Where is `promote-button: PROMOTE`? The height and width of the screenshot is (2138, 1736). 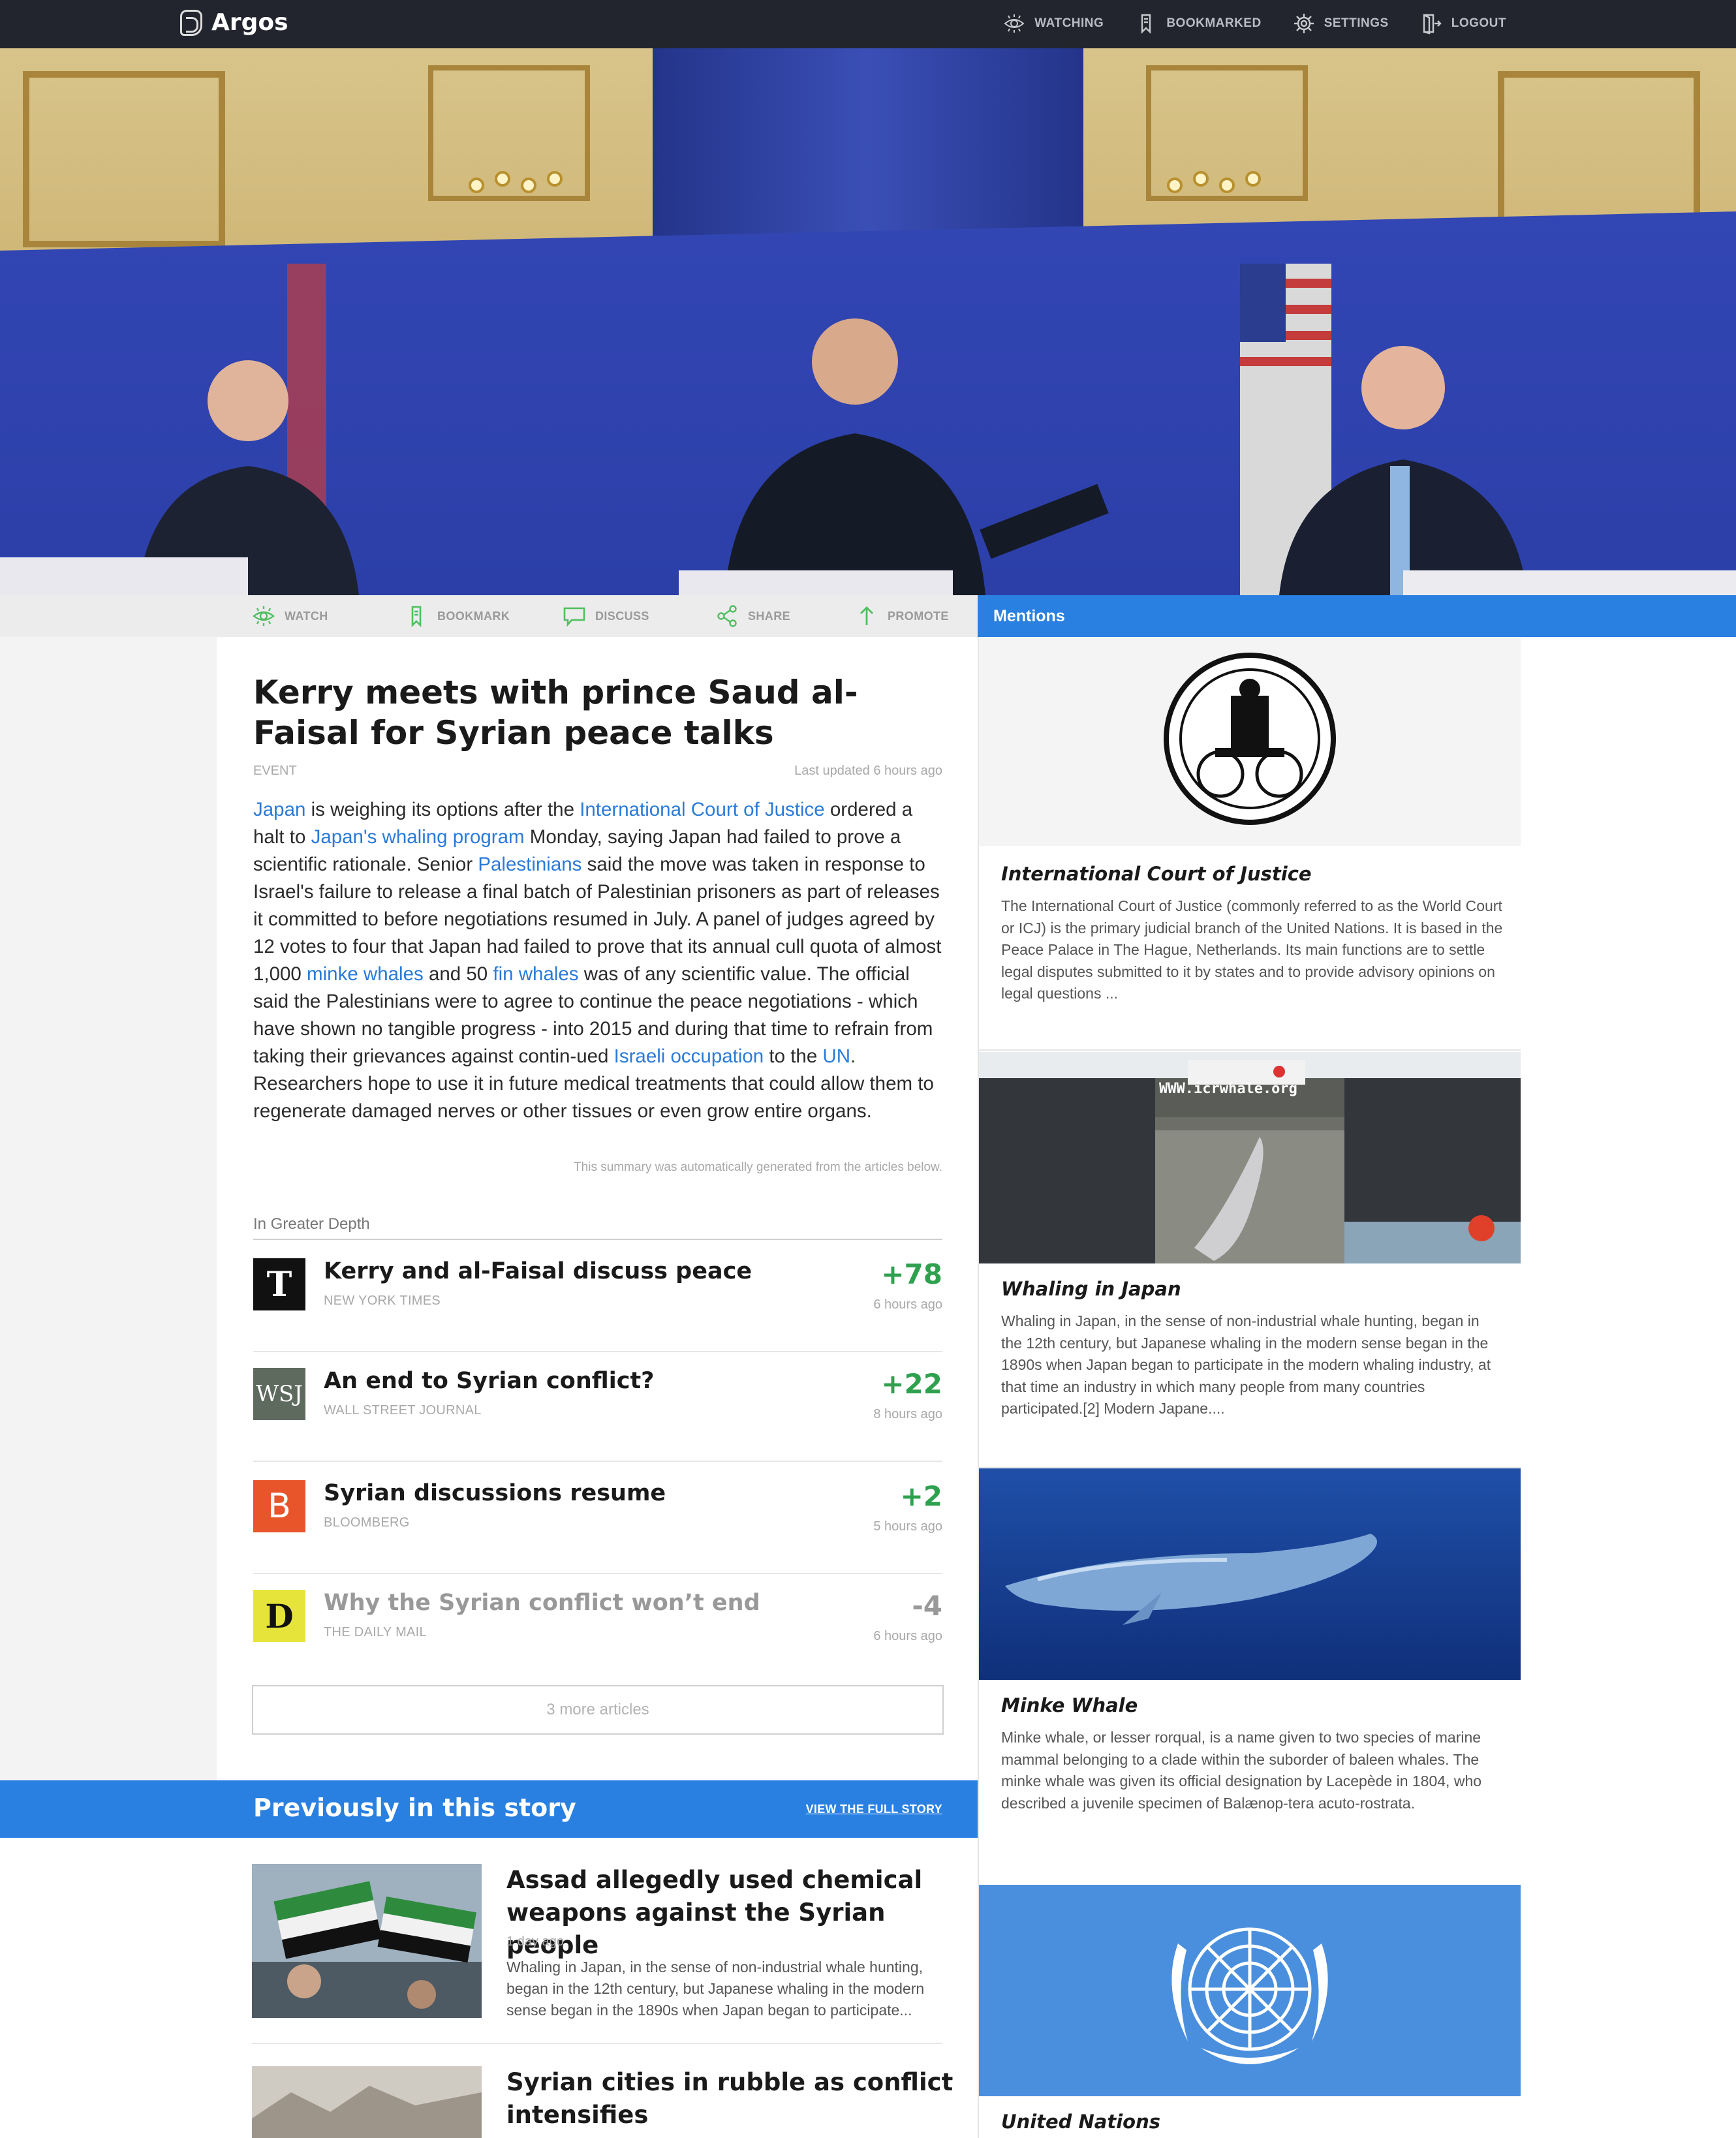
promote-button: PROMOTE is located at coordinates (902, 616).